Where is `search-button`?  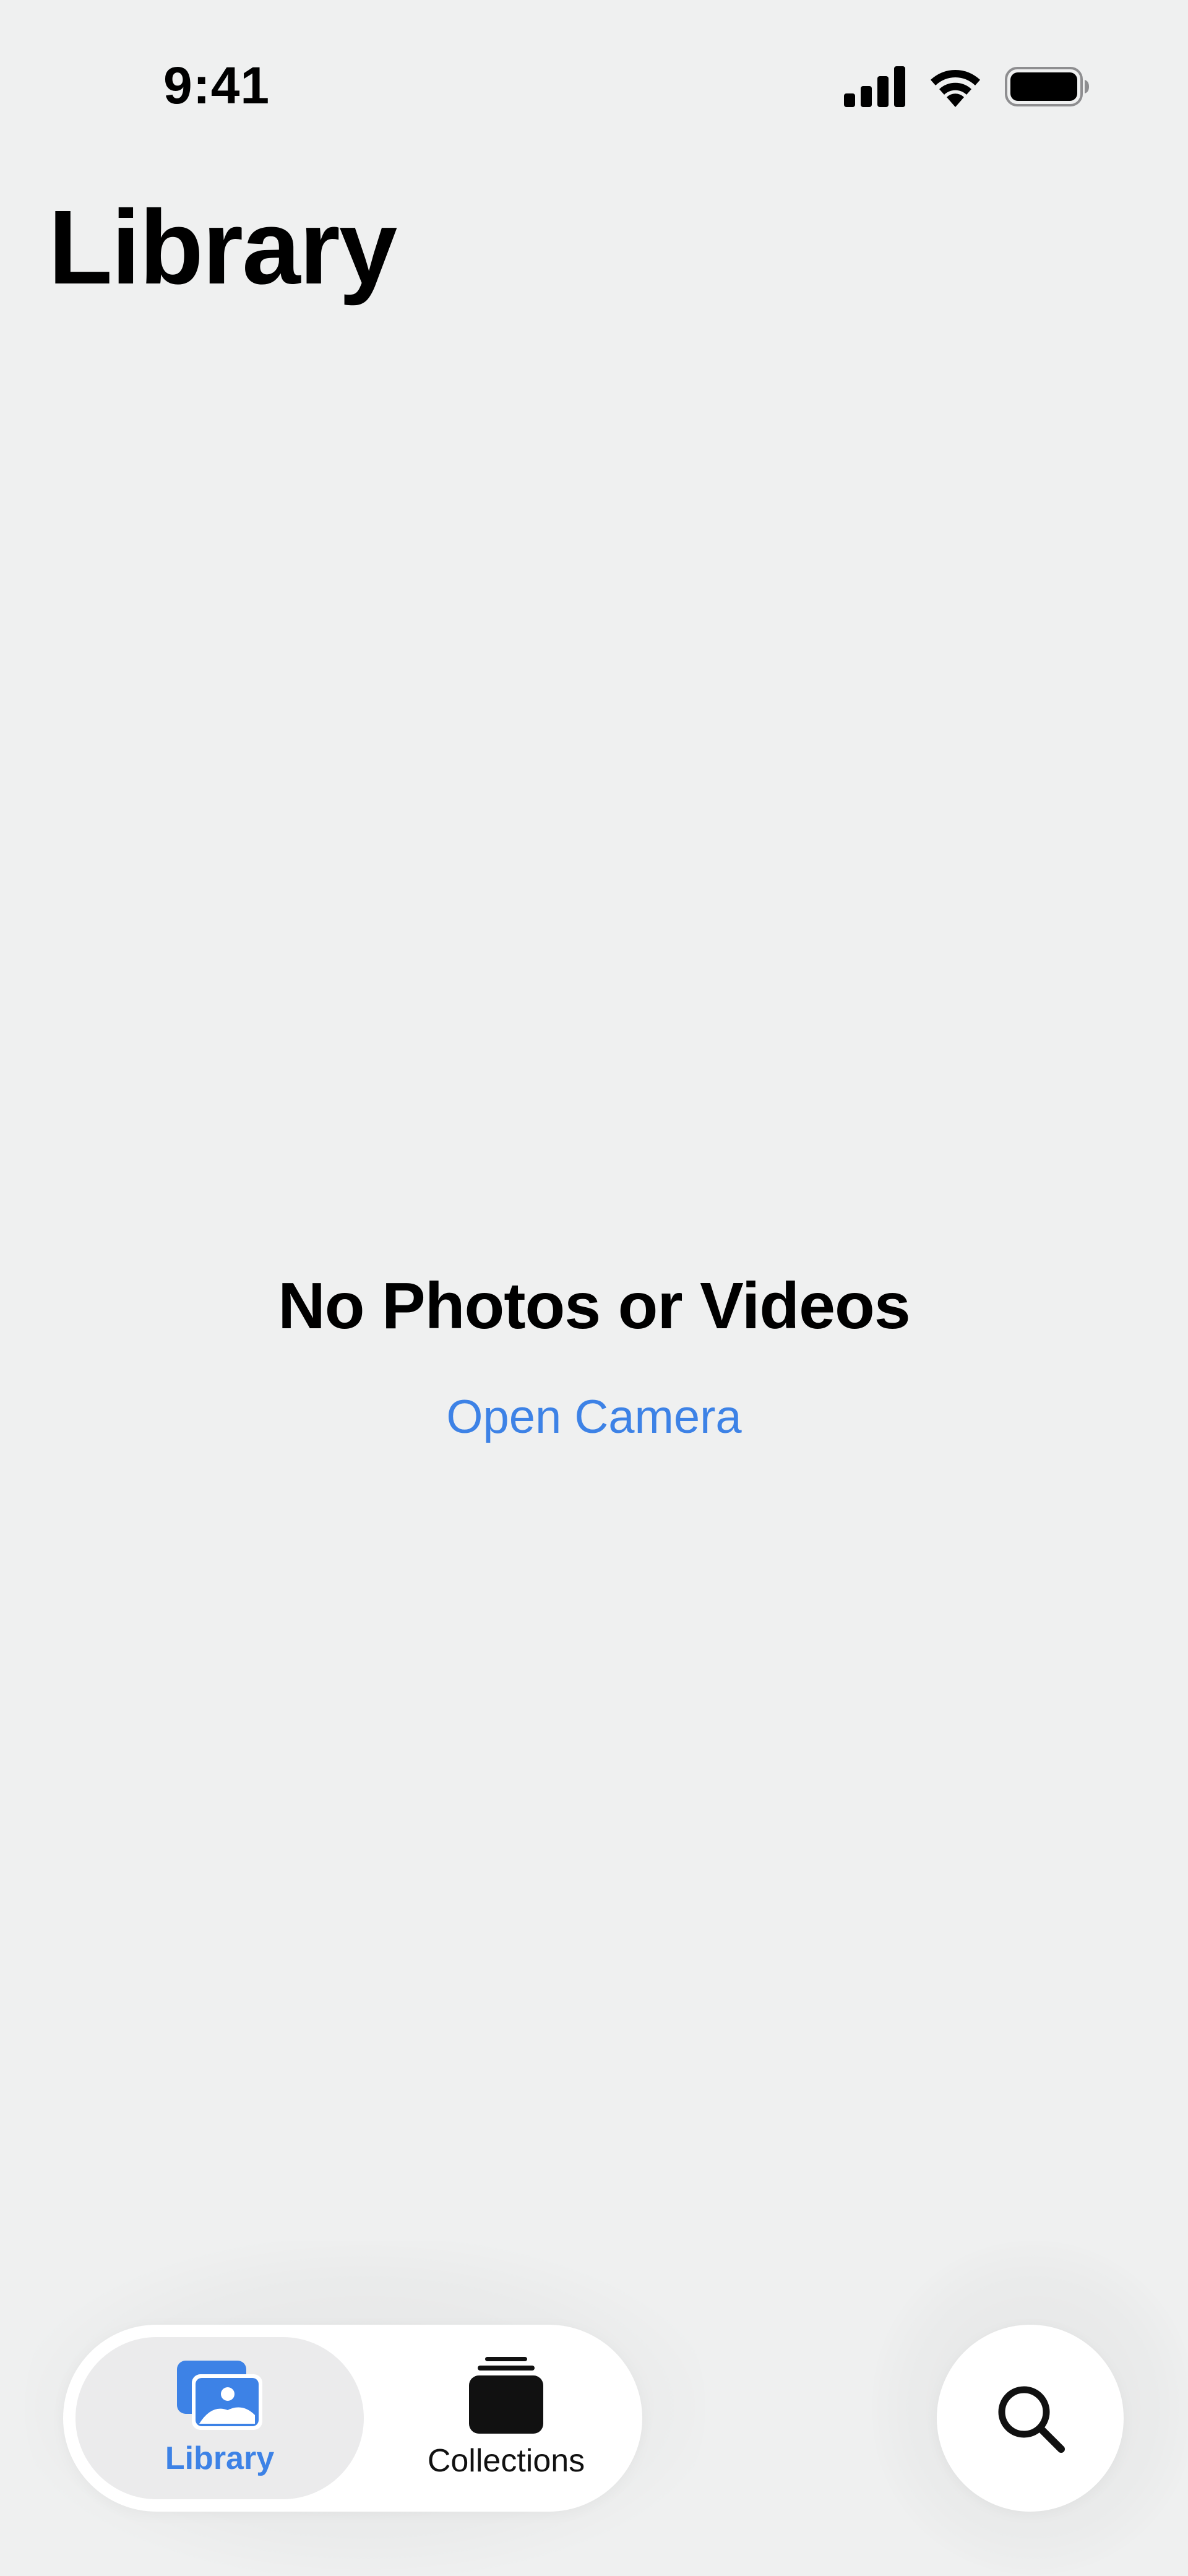 search-button is located at coordinates (1030, 2418).